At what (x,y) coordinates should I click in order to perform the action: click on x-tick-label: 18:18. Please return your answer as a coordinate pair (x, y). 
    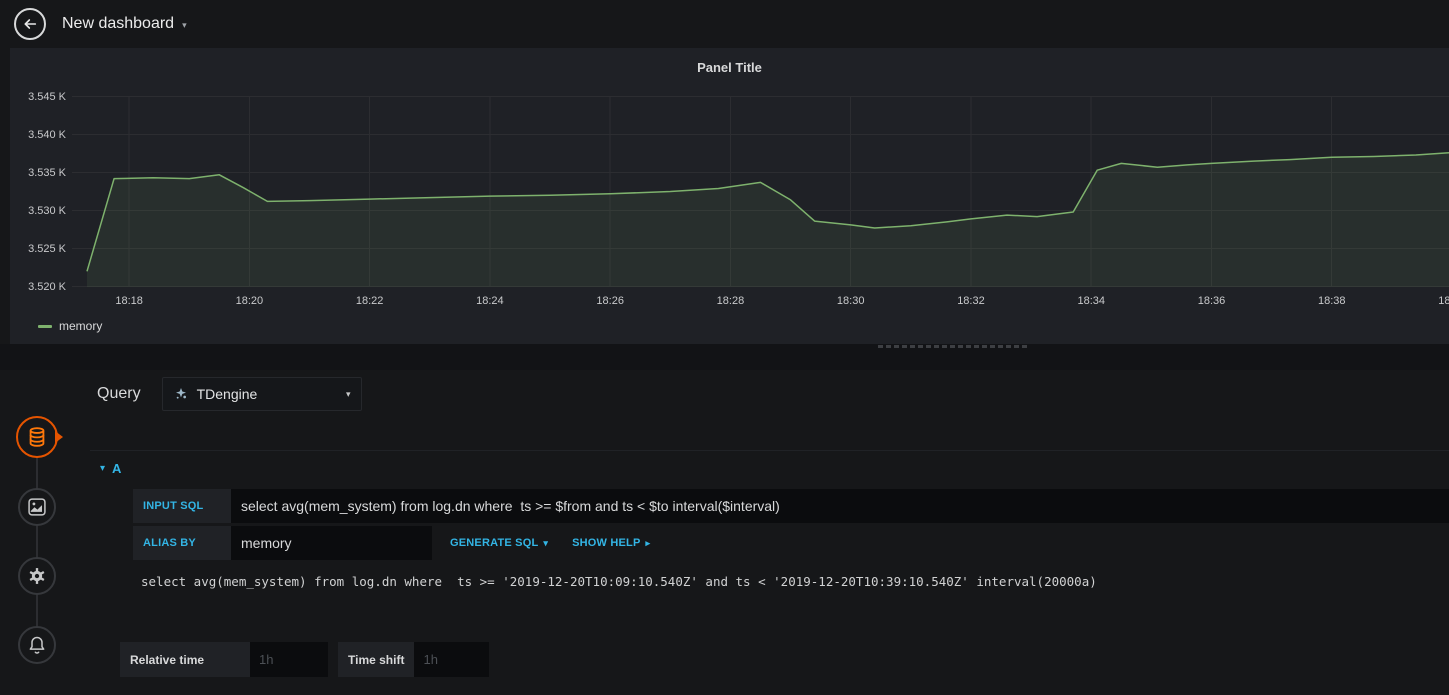
    Looking at the image, I should click on (129, 301).